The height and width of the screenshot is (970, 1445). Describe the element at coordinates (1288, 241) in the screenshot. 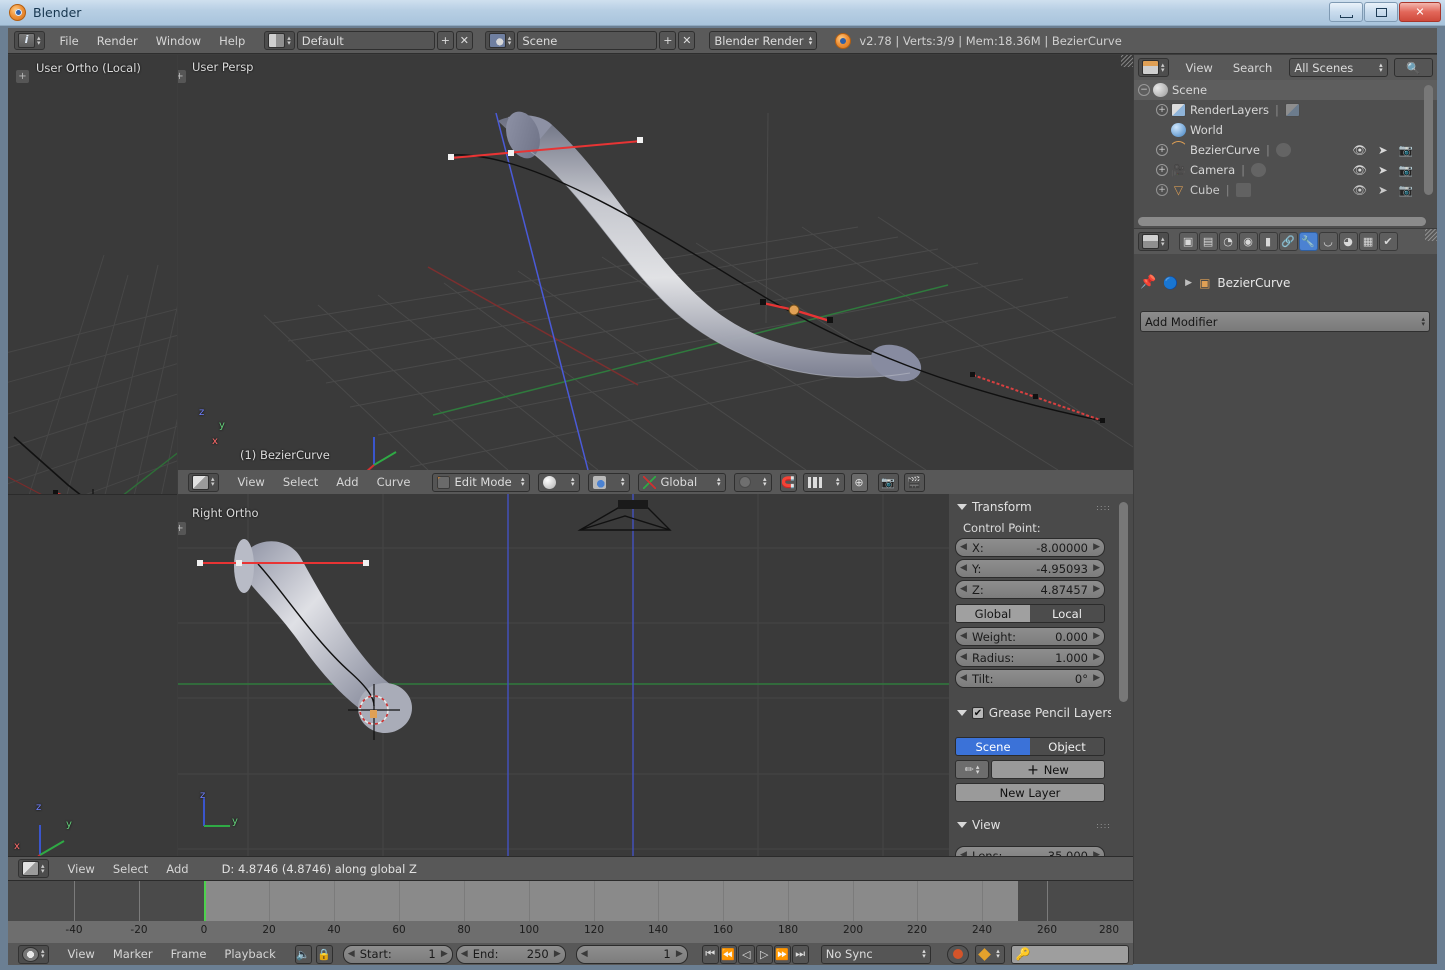

I see `constraints-tab: 🔗` at that location.